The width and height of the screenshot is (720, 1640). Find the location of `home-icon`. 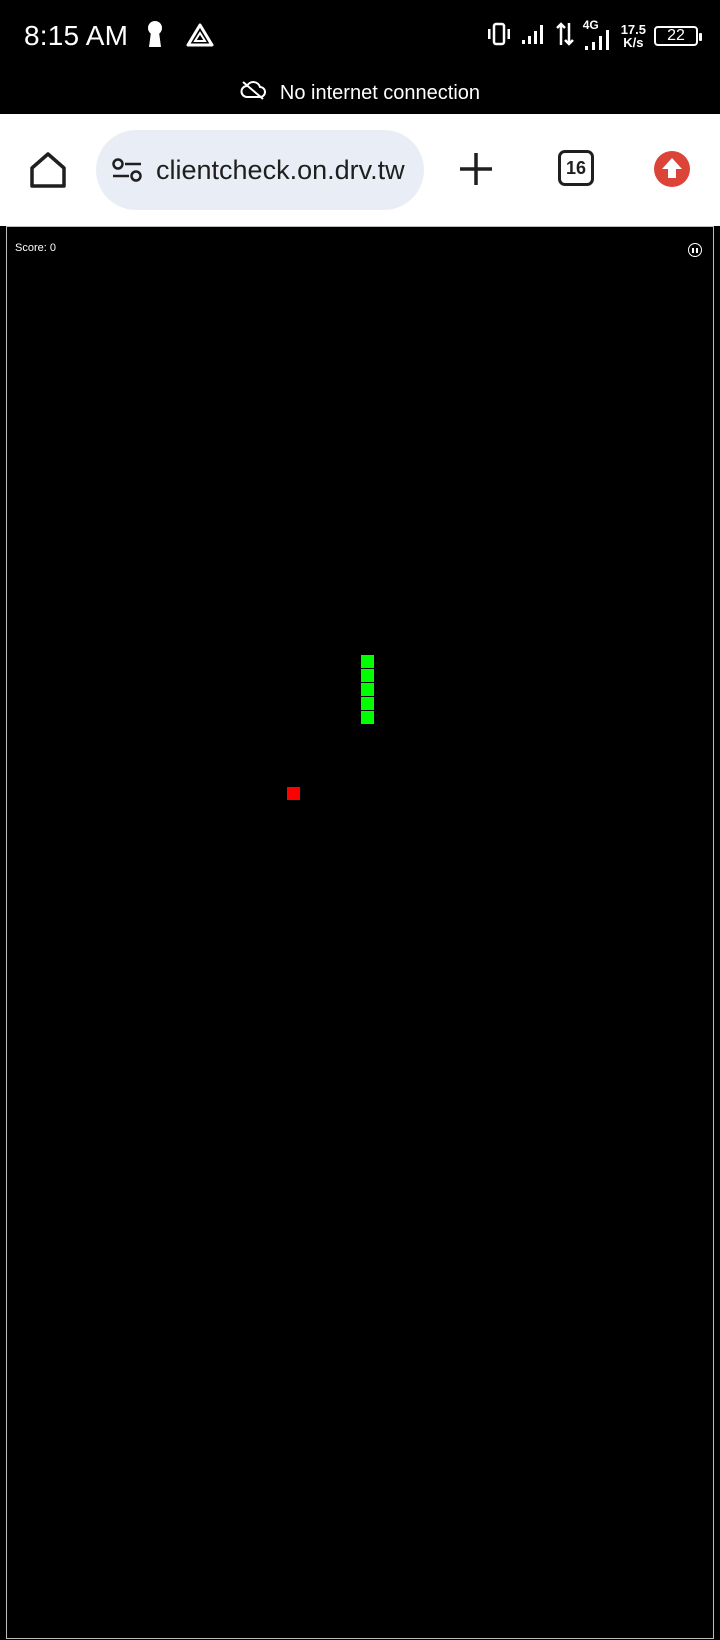

home-icon is located at coordinates (48, 170).